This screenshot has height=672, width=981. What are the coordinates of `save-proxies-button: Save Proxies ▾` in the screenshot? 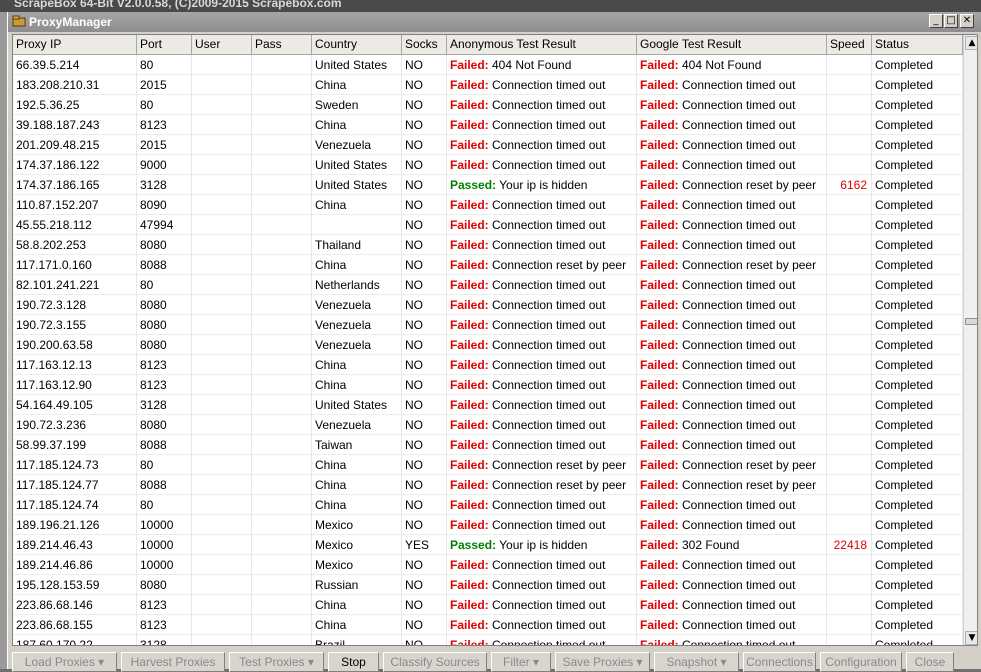 It's located at (602, 662).